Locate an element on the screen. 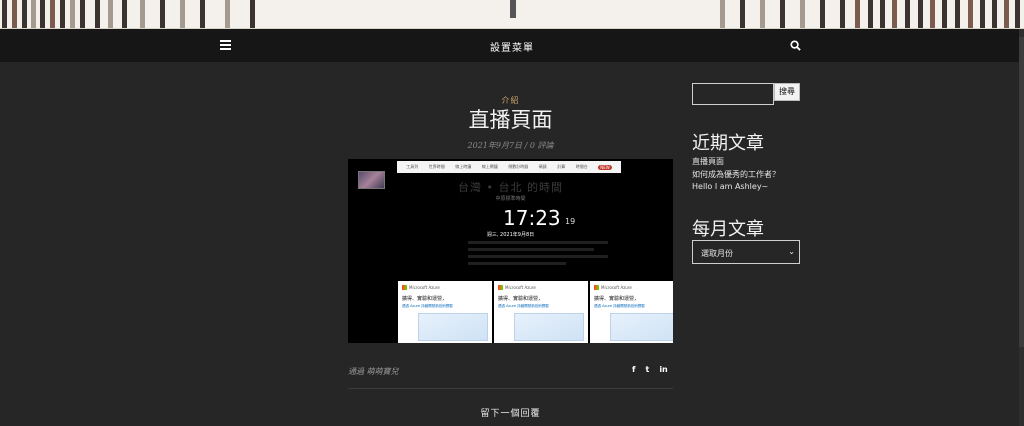 This screenshot has width=1024, height=426. sidebar-search-button: 搜尋 is located at coordinates (787, 92).